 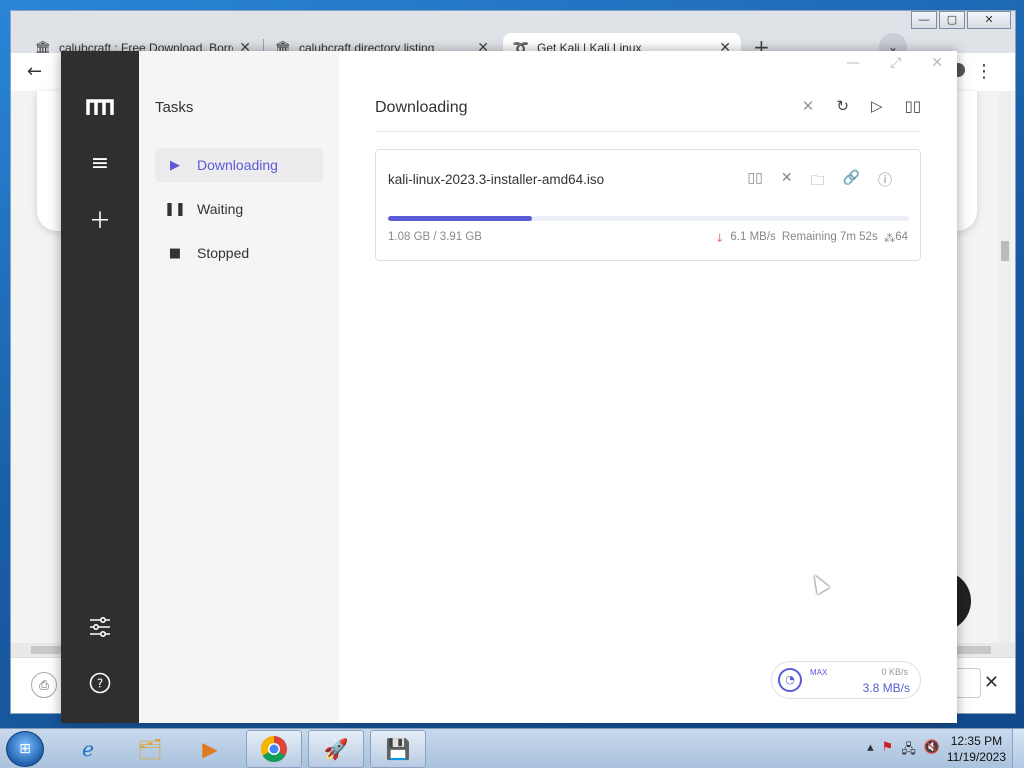 What do you see at coordinates (861, 106) in the screenshot?
I see `task-list-actions: ✕ ↻ ▷ ▯▯` at bounding box center [861, 106].